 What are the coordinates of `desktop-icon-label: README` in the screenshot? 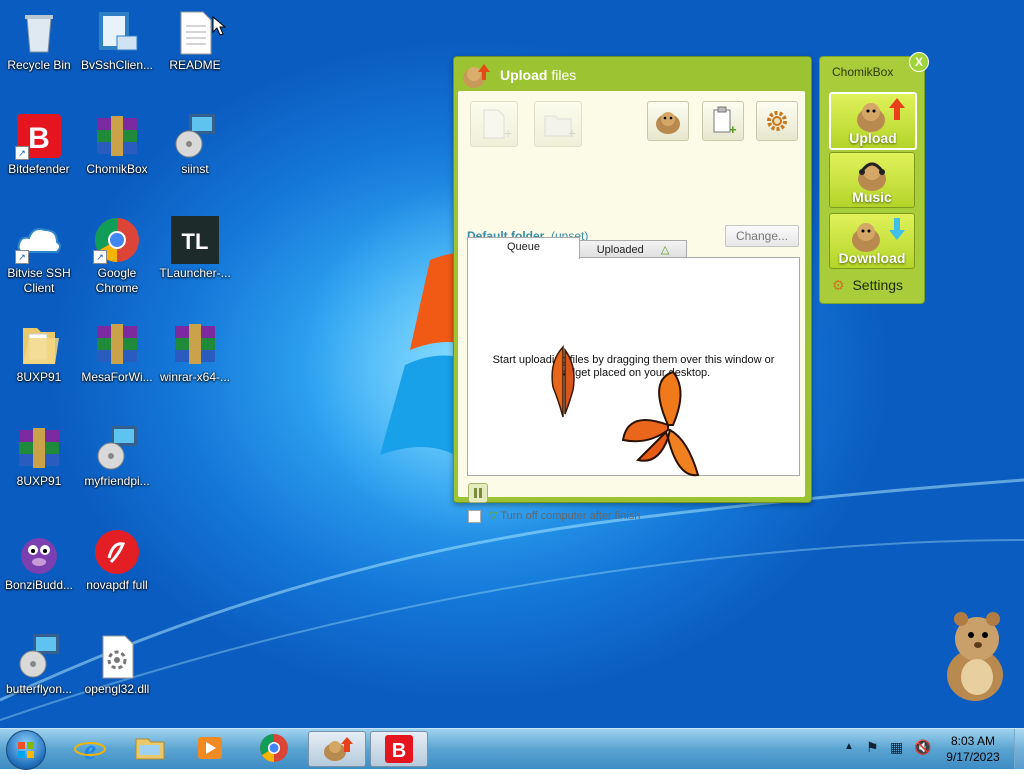 It's located at (195, 65).